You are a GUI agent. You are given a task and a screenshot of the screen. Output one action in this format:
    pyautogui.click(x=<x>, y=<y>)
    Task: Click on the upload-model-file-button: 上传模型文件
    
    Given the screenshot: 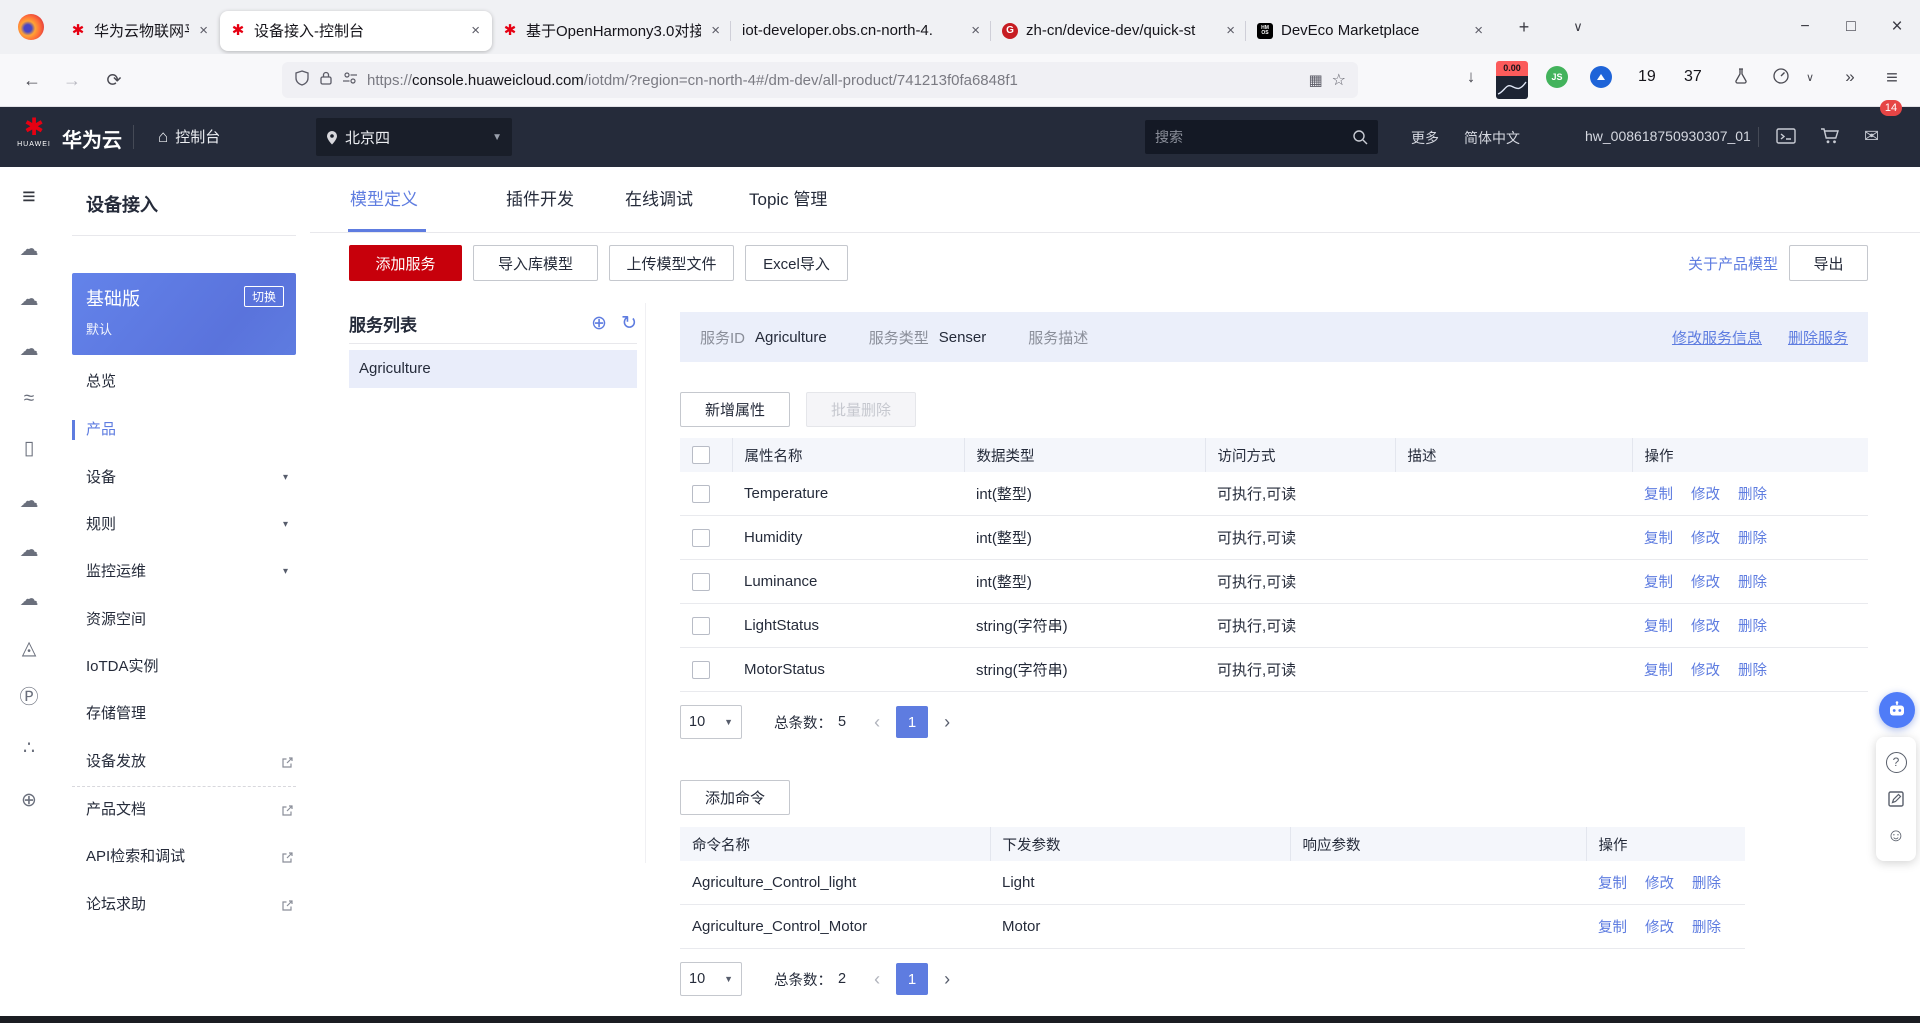 What is the action you would take?
    pyautogui.click(x=671, y=263)
    